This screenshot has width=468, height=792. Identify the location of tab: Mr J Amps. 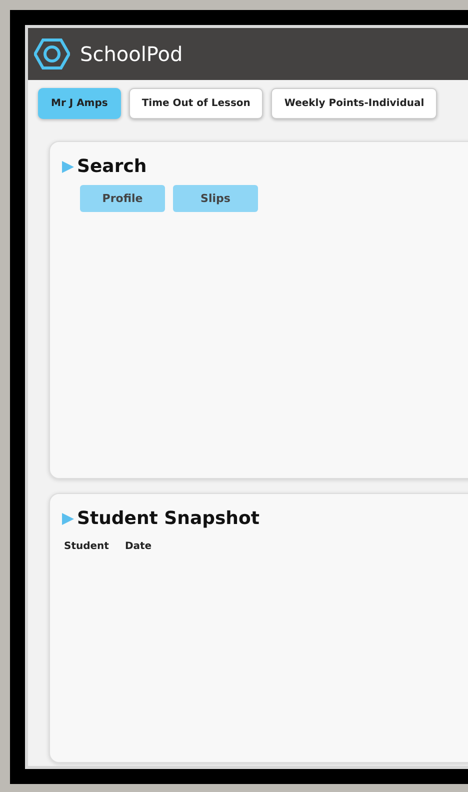
(79, 103).